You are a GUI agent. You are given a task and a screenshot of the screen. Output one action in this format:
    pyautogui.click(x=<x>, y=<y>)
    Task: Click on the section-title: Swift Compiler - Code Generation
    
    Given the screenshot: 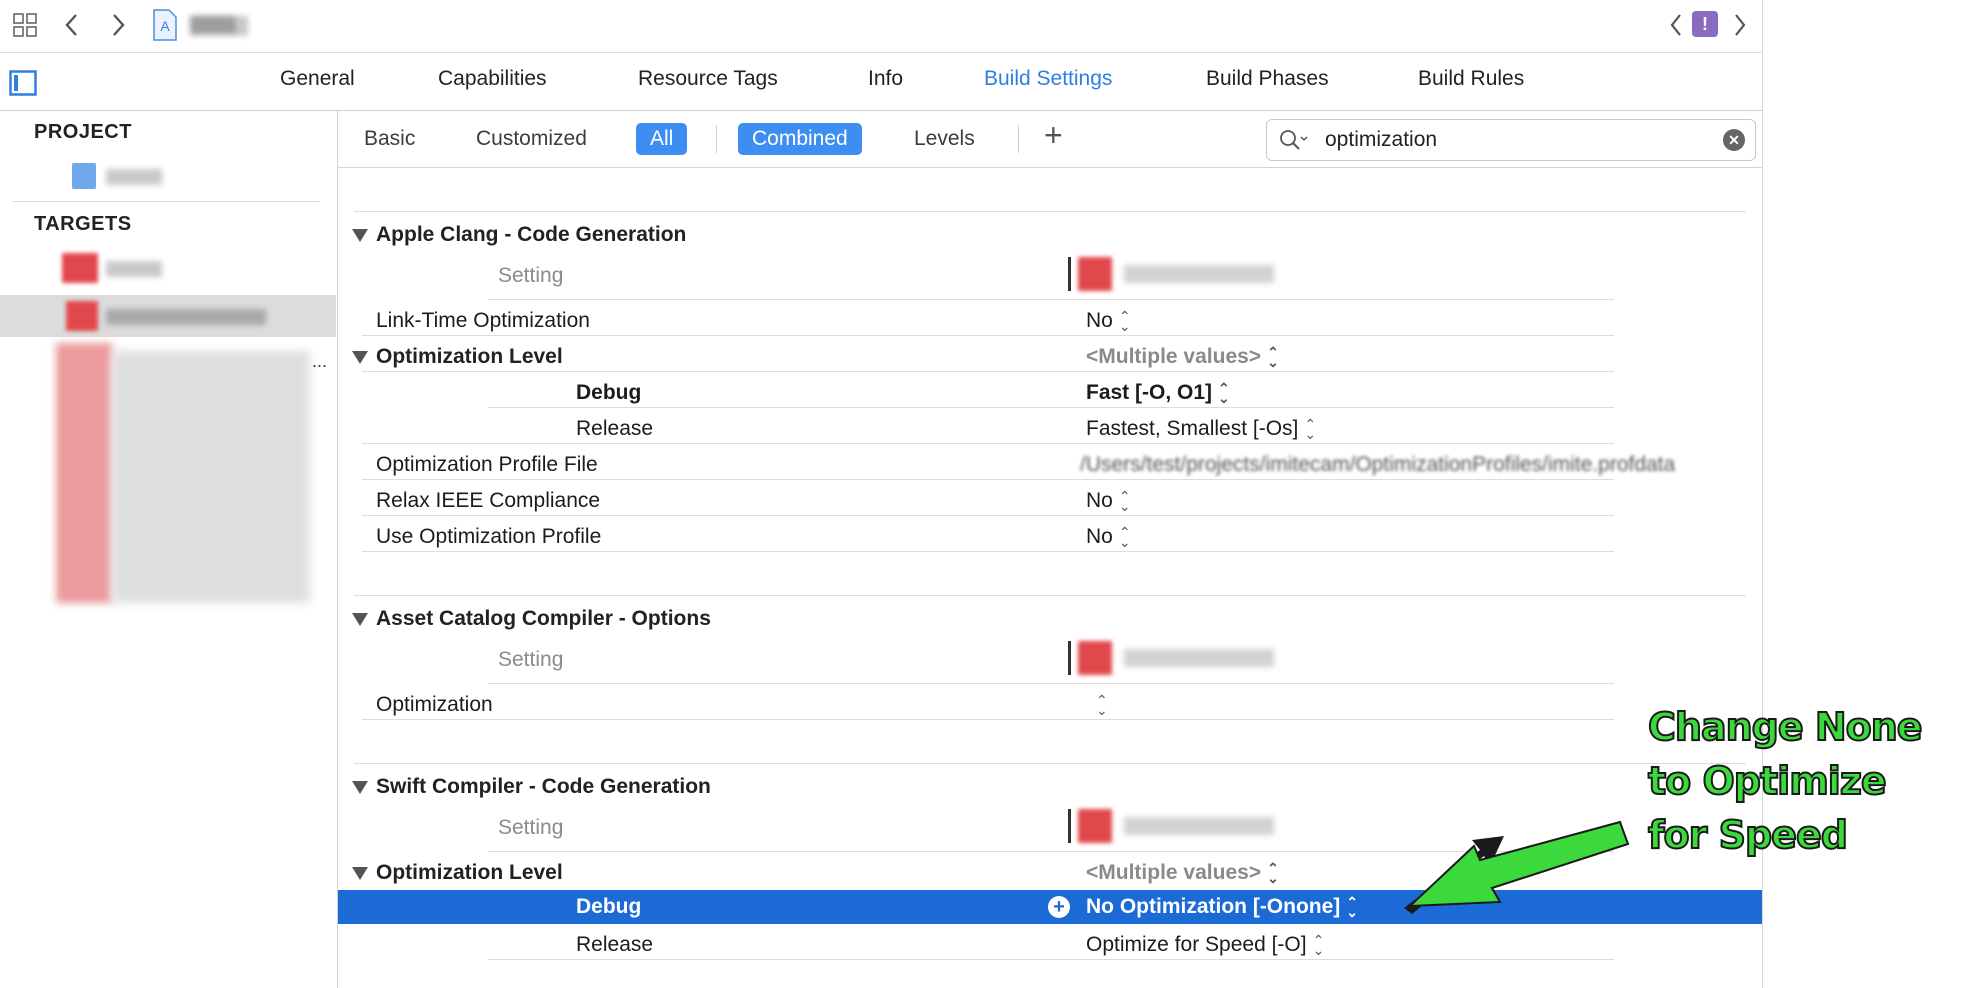 What is the action you would take?
    pyautogui.click(x=543, y=786)
    